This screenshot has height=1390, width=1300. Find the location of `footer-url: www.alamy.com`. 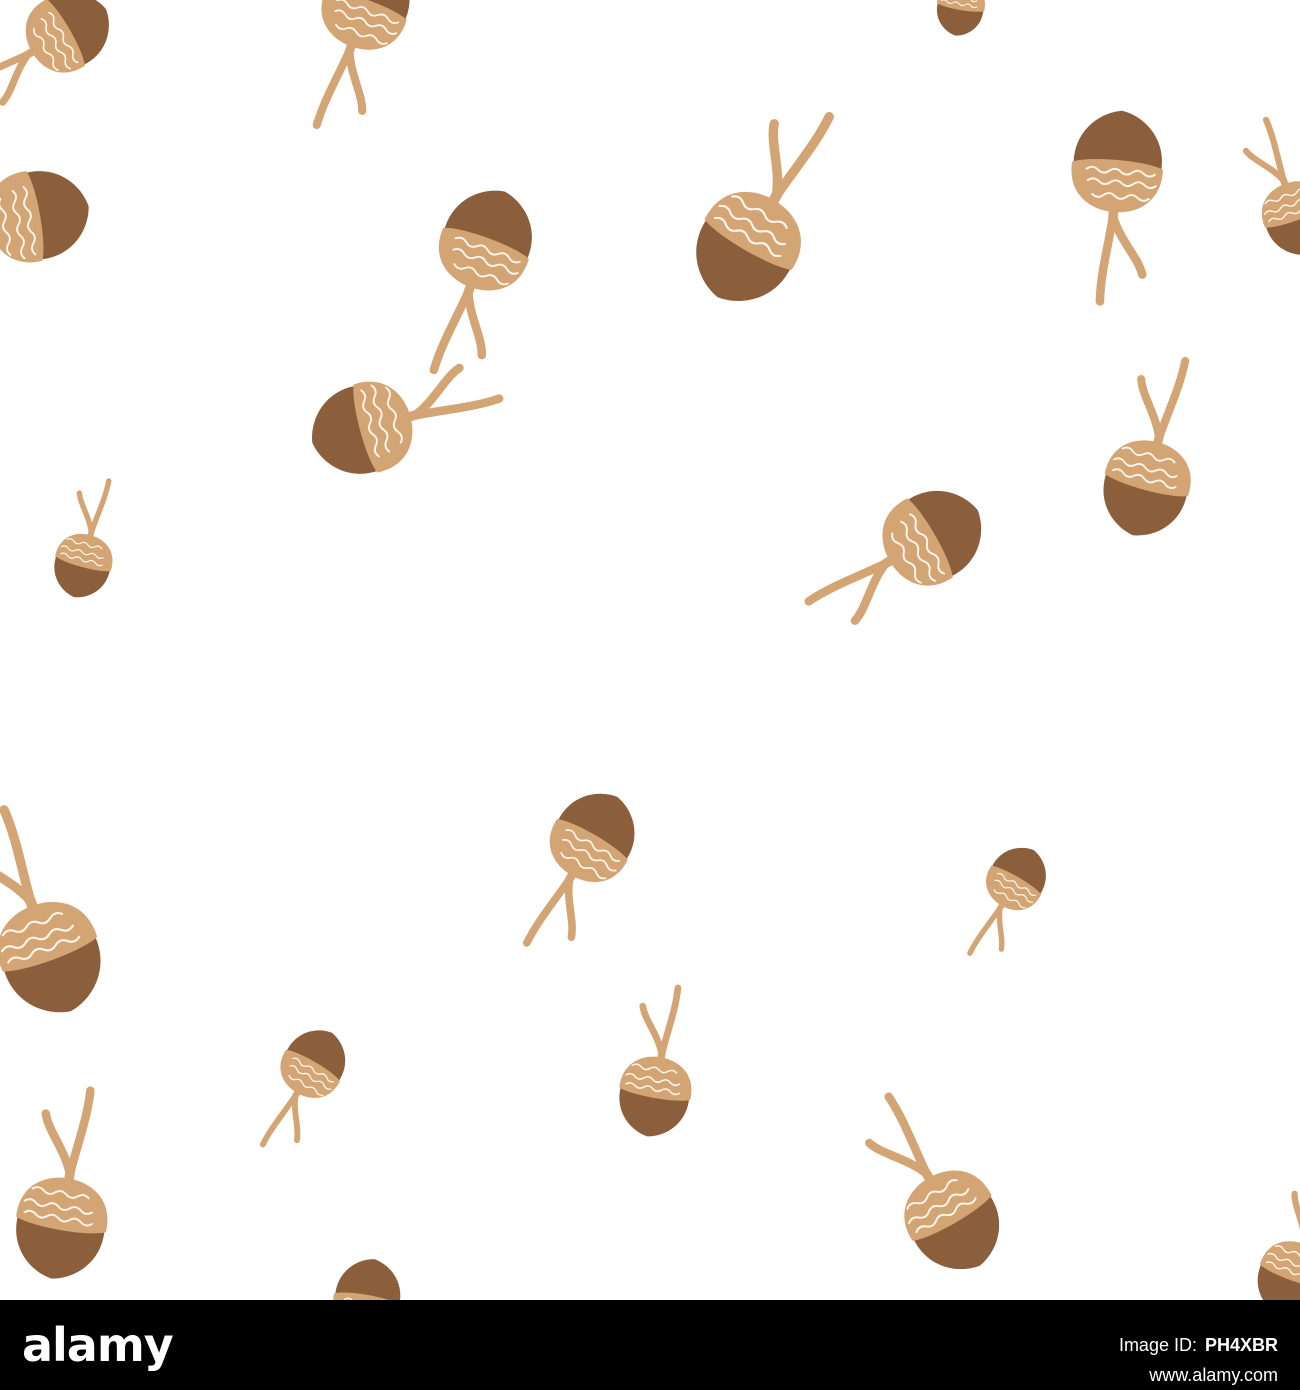

footer-url: www.alamy.com is located at coordinates (1213, 1375).